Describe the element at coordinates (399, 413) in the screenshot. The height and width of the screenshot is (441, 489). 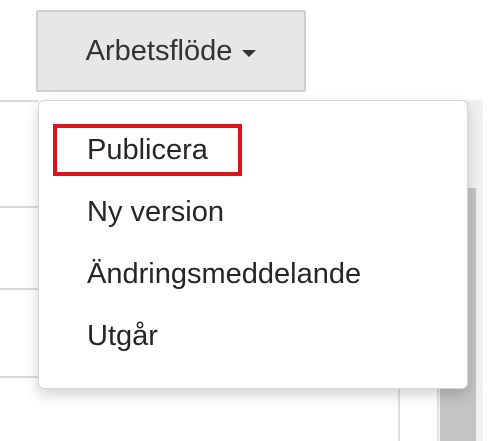
I see `background-column-border` at that location.